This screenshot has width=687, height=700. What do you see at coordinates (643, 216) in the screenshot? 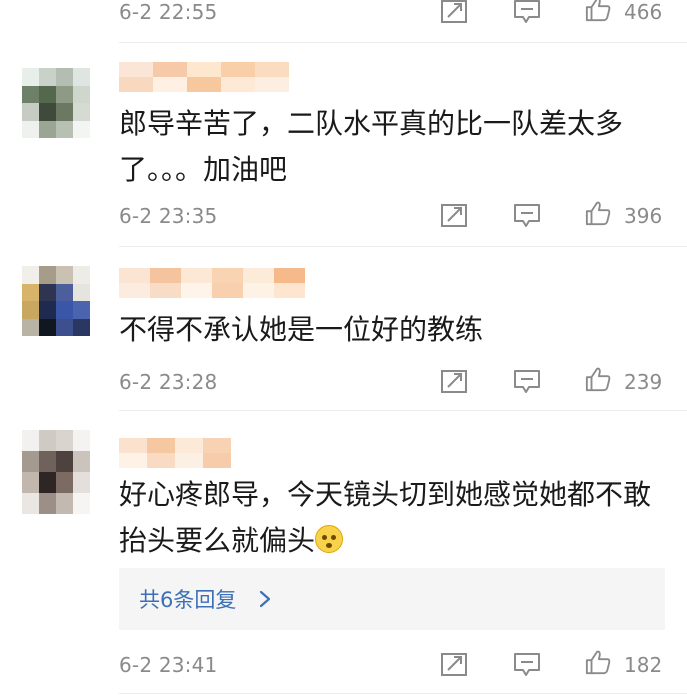
I see `like-count: 396` at bounding box center [643, 216].